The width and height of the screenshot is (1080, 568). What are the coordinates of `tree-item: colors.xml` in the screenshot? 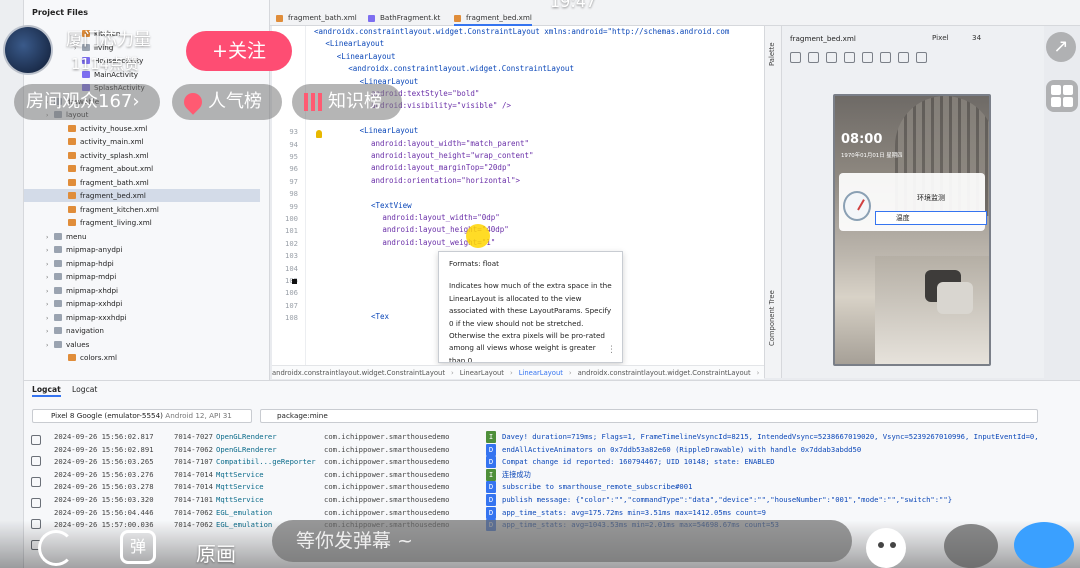 It's located at (70, 357).